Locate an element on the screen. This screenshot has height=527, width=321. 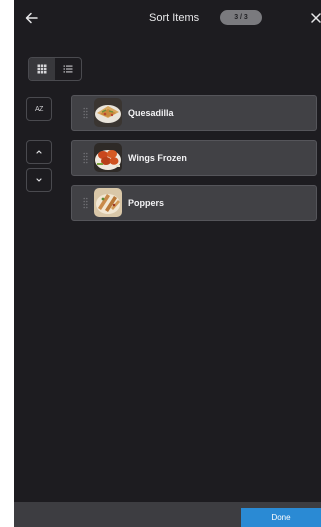
chevron-up-icon is located at coordinates (39, 152).